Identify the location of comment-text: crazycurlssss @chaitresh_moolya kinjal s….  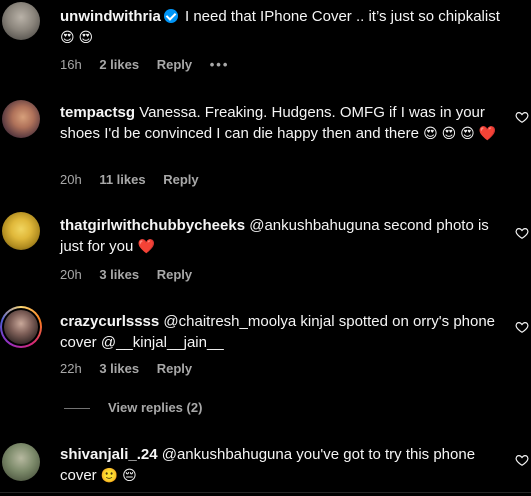
(280, 332).